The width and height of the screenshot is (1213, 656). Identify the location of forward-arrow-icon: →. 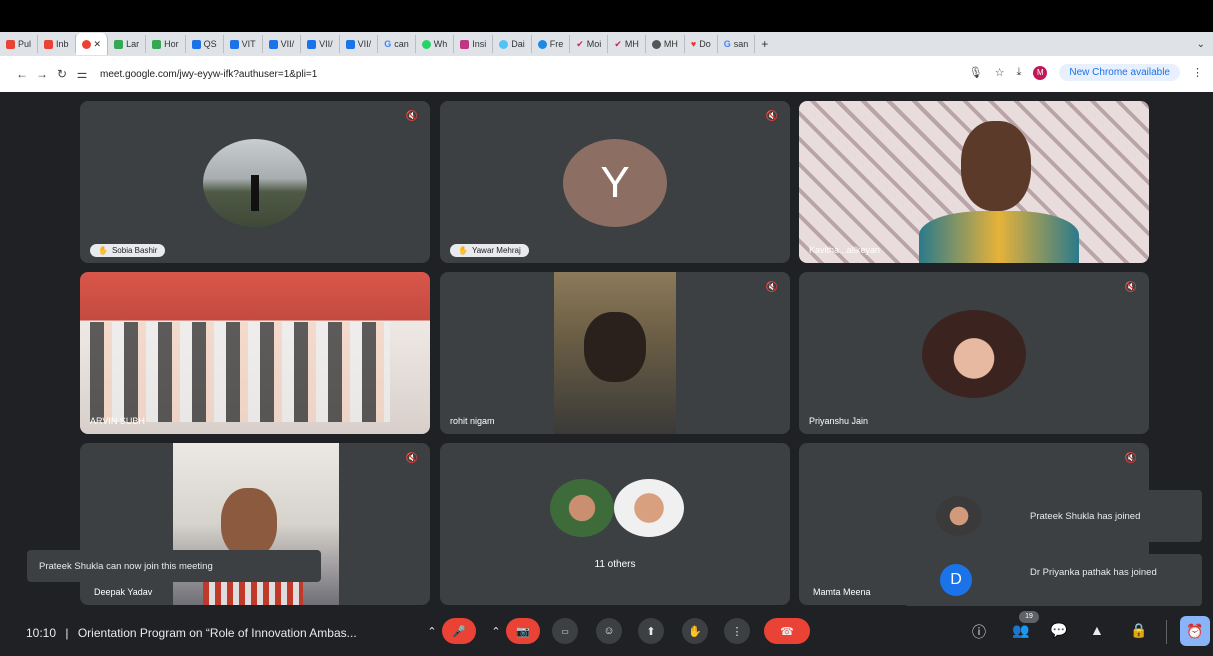
(42, 74).